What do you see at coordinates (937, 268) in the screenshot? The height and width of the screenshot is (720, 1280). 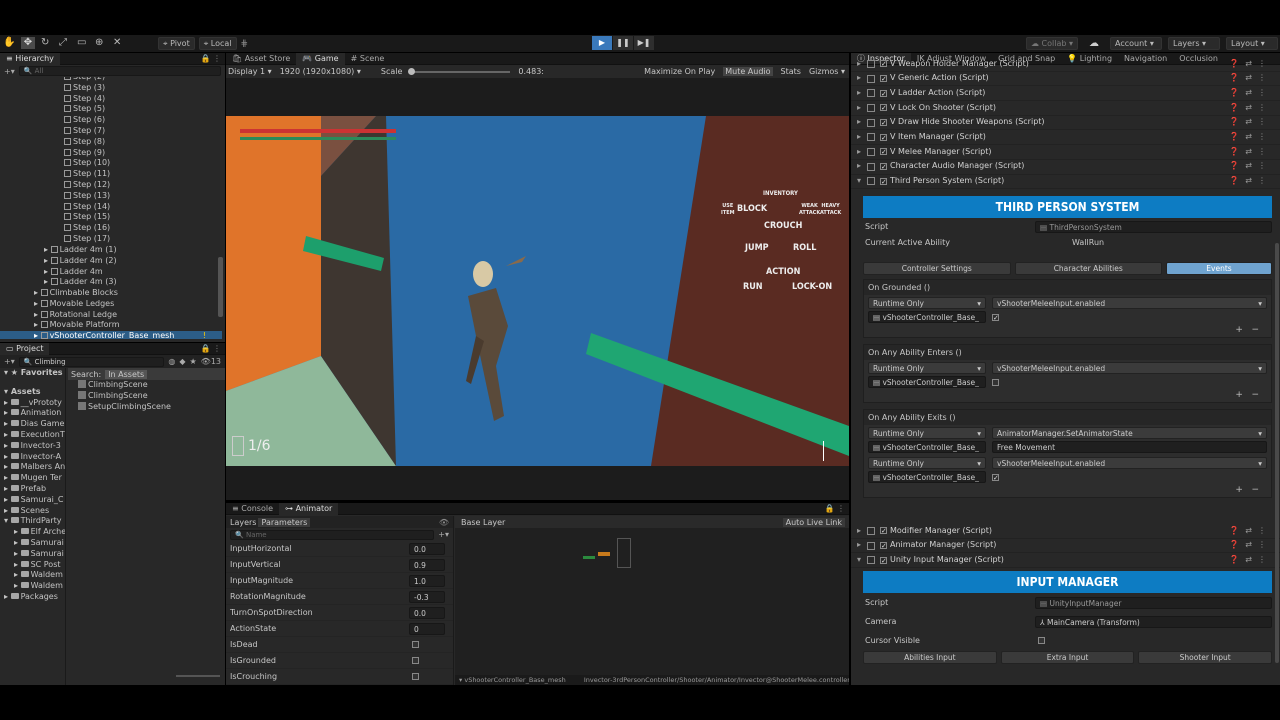 I see `tab-controller-settings: Controller Settings` at bounding box center [937, 268].